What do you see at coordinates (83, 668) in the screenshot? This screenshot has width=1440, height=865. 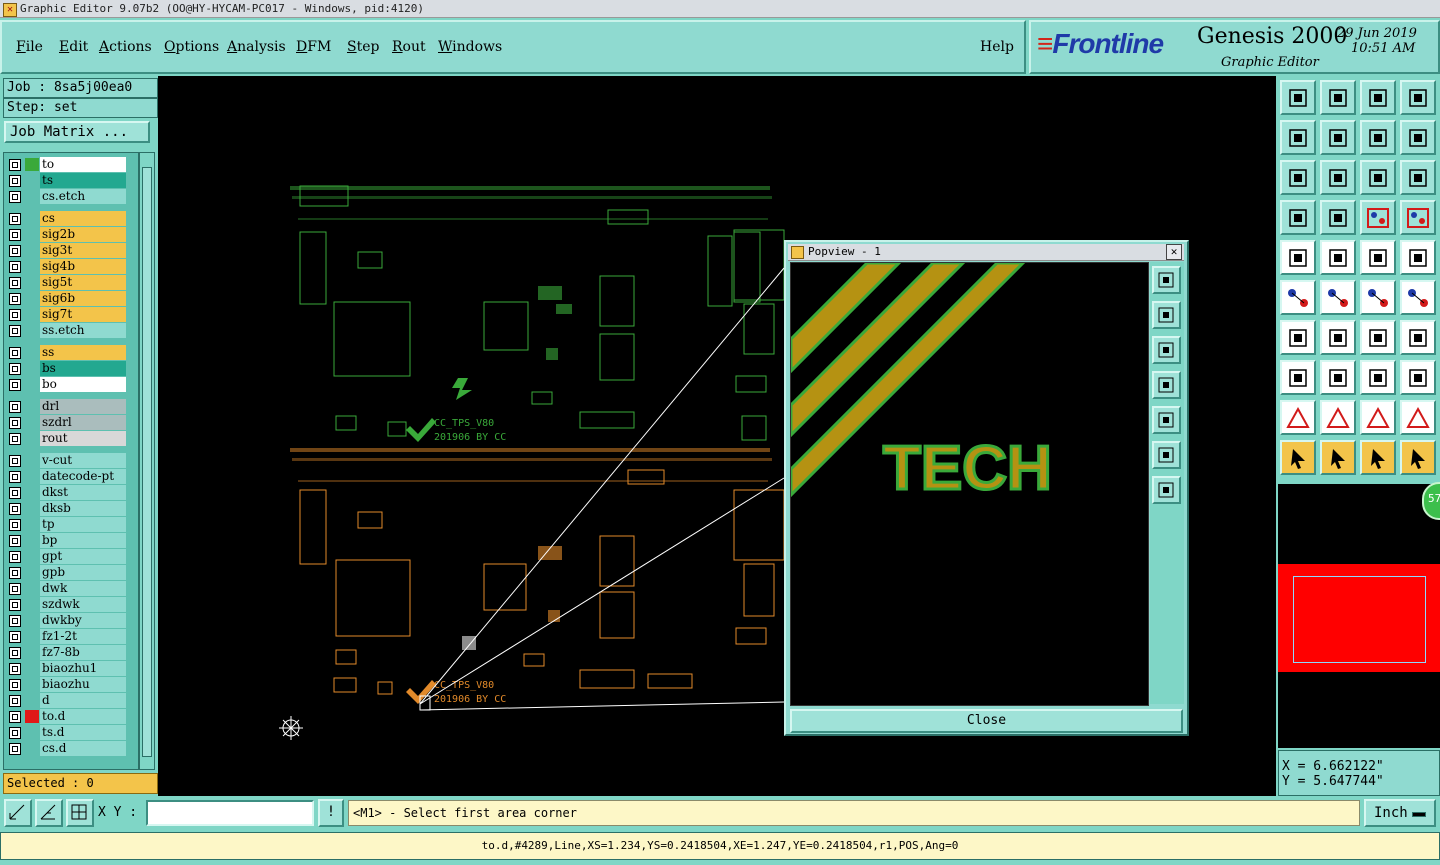 I see `layer-name: biaozhu1` at bounding box center [83, 668].